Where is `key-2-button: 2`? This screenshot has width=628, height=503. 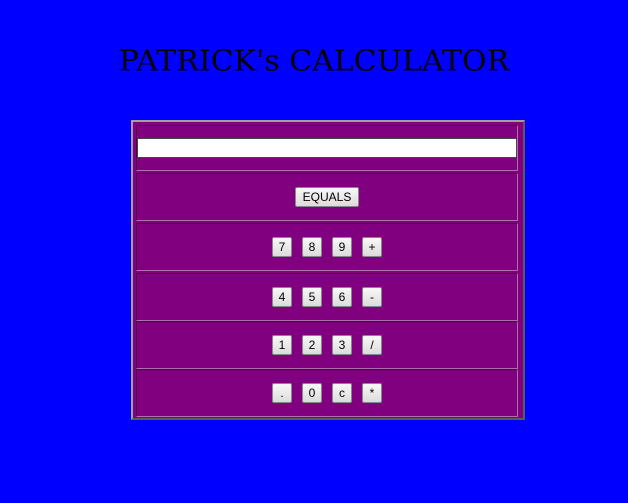 key-2-button: 2 is located at coordinates (312, 345).